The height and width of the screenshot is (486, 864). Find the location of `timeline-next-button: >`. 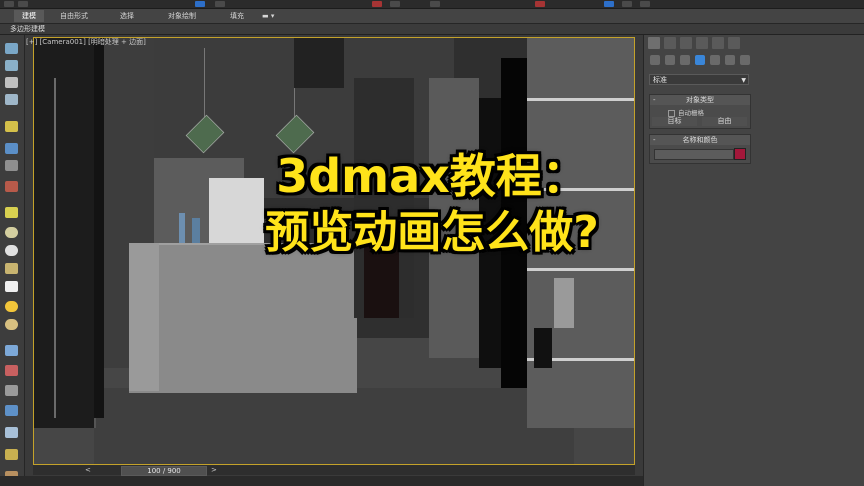

timeline-next-button: > is located at coordinates (214, 470).